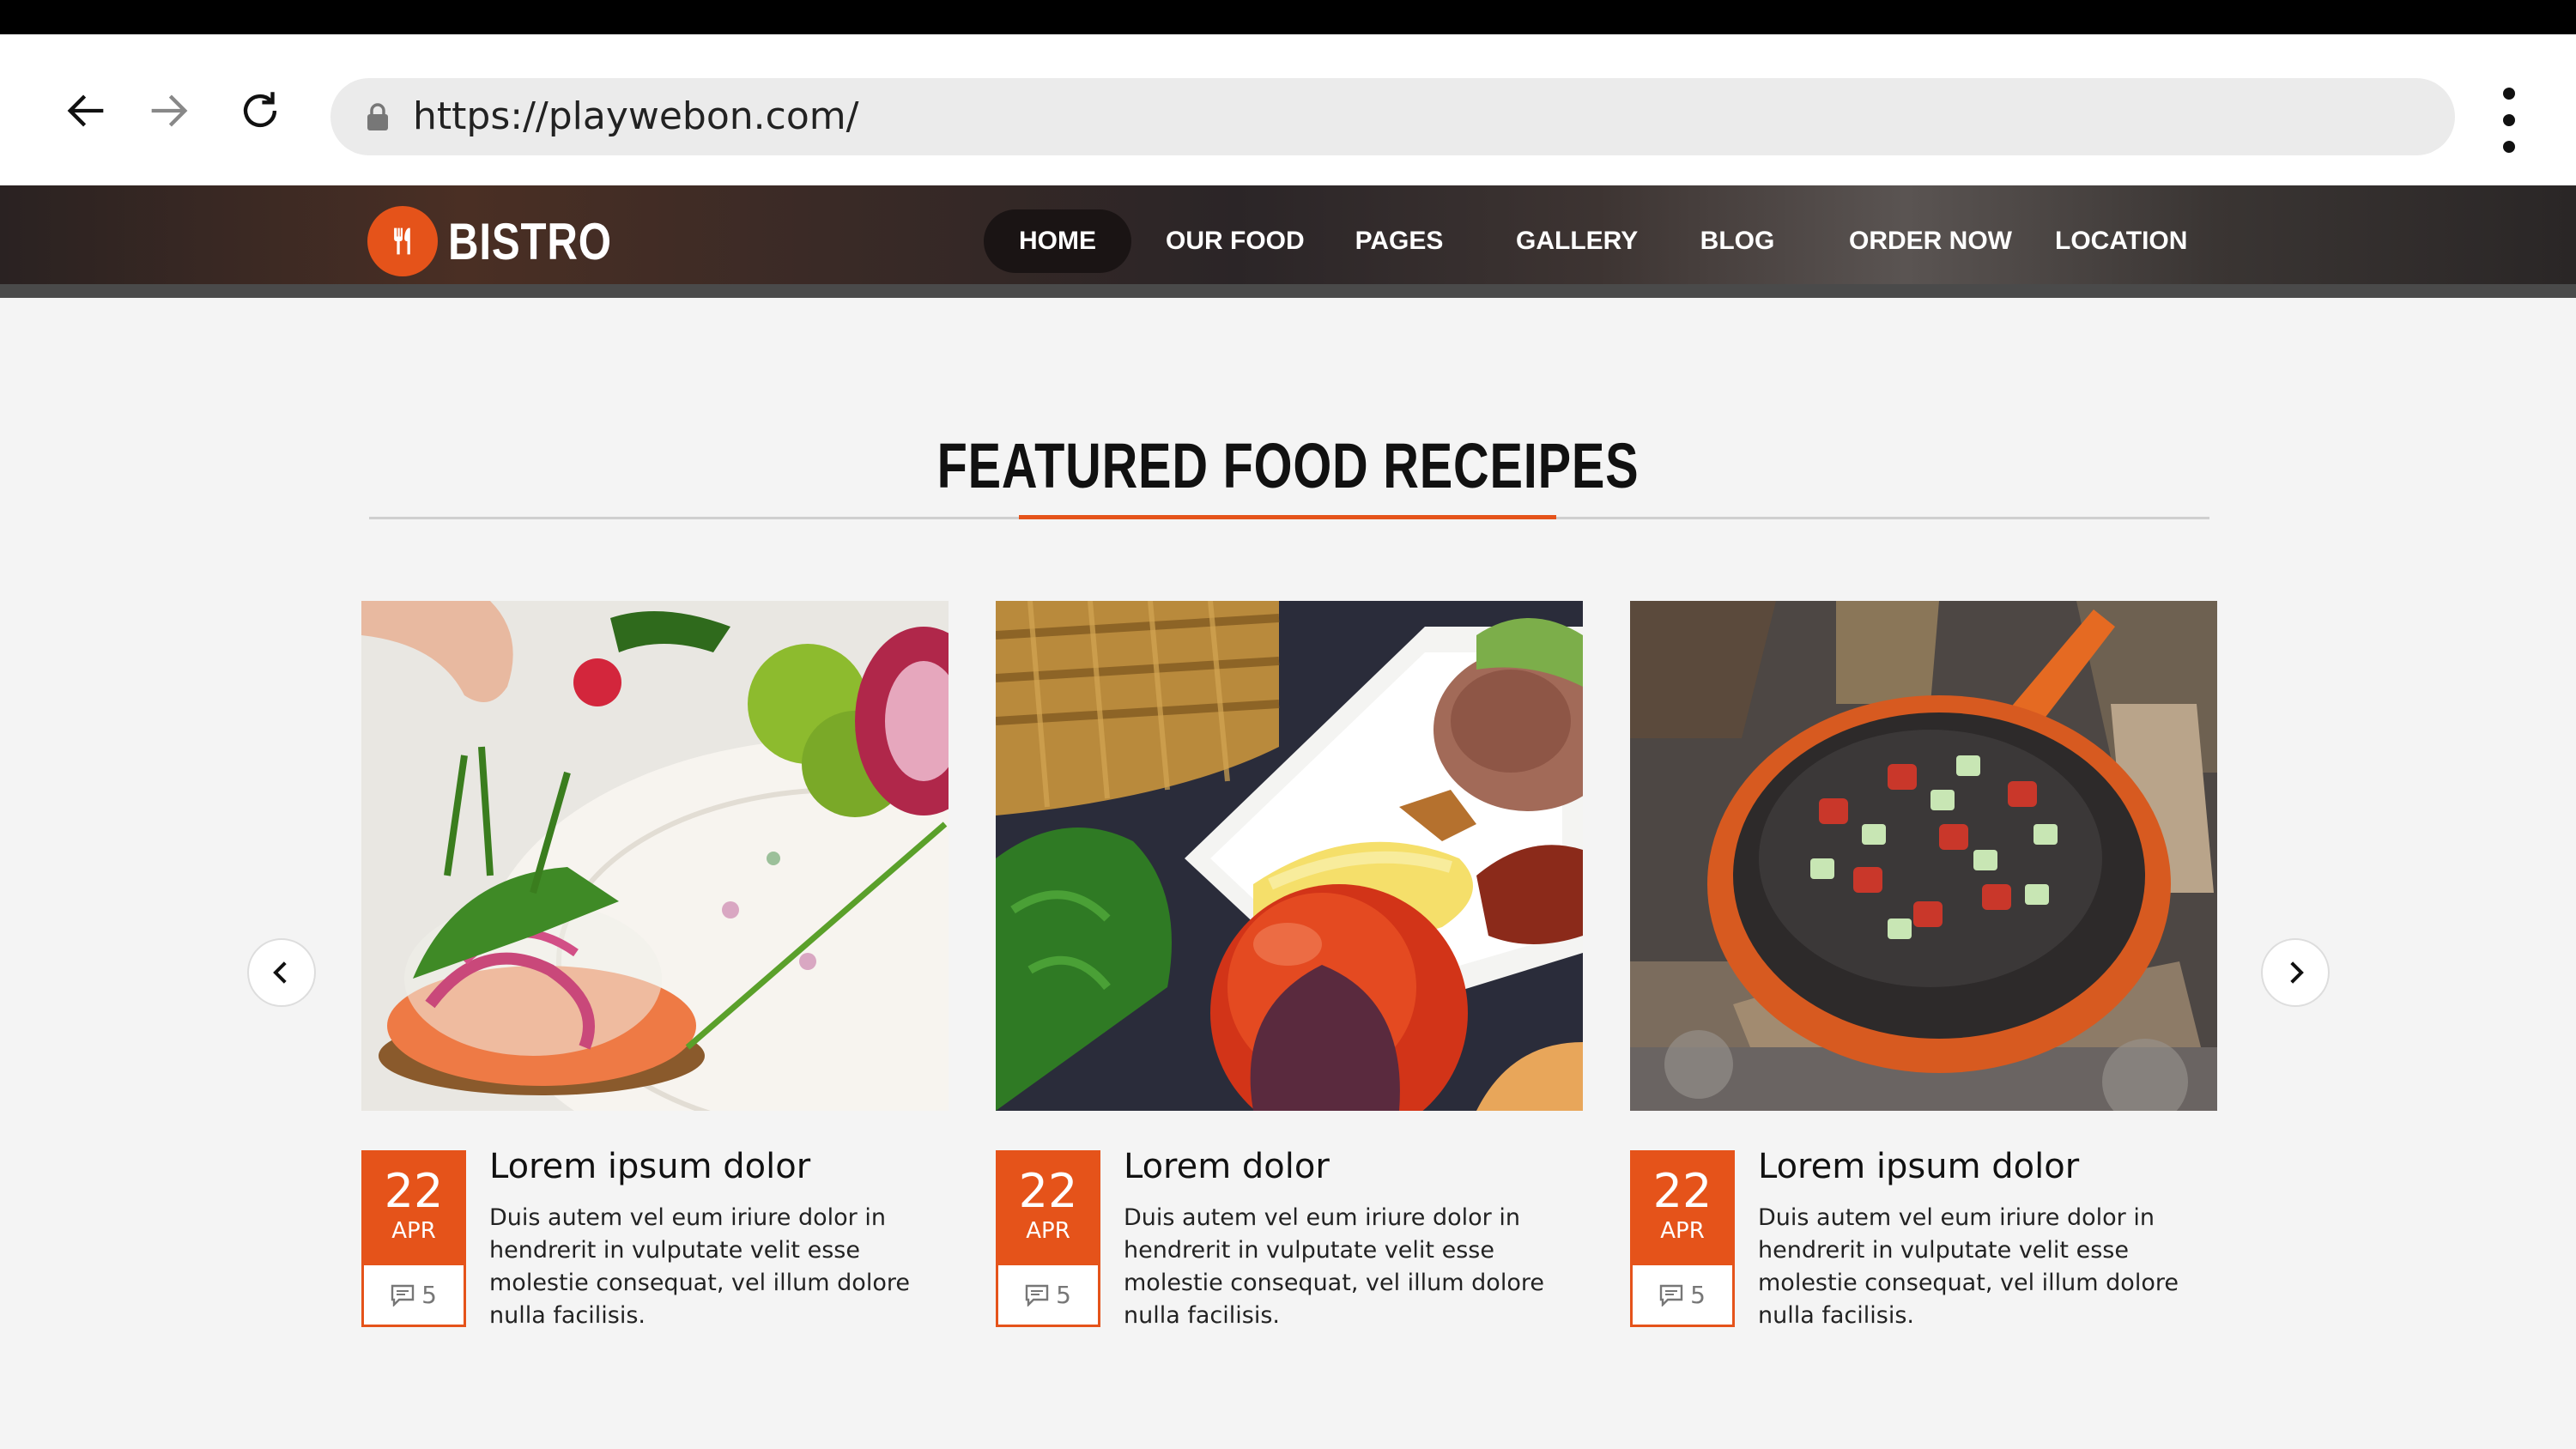 This screenshot has width=2576, height=1449. Describe the element at coordinates (530, 241) in the screenshot. I see `logo-text: BISTRO` at that location.